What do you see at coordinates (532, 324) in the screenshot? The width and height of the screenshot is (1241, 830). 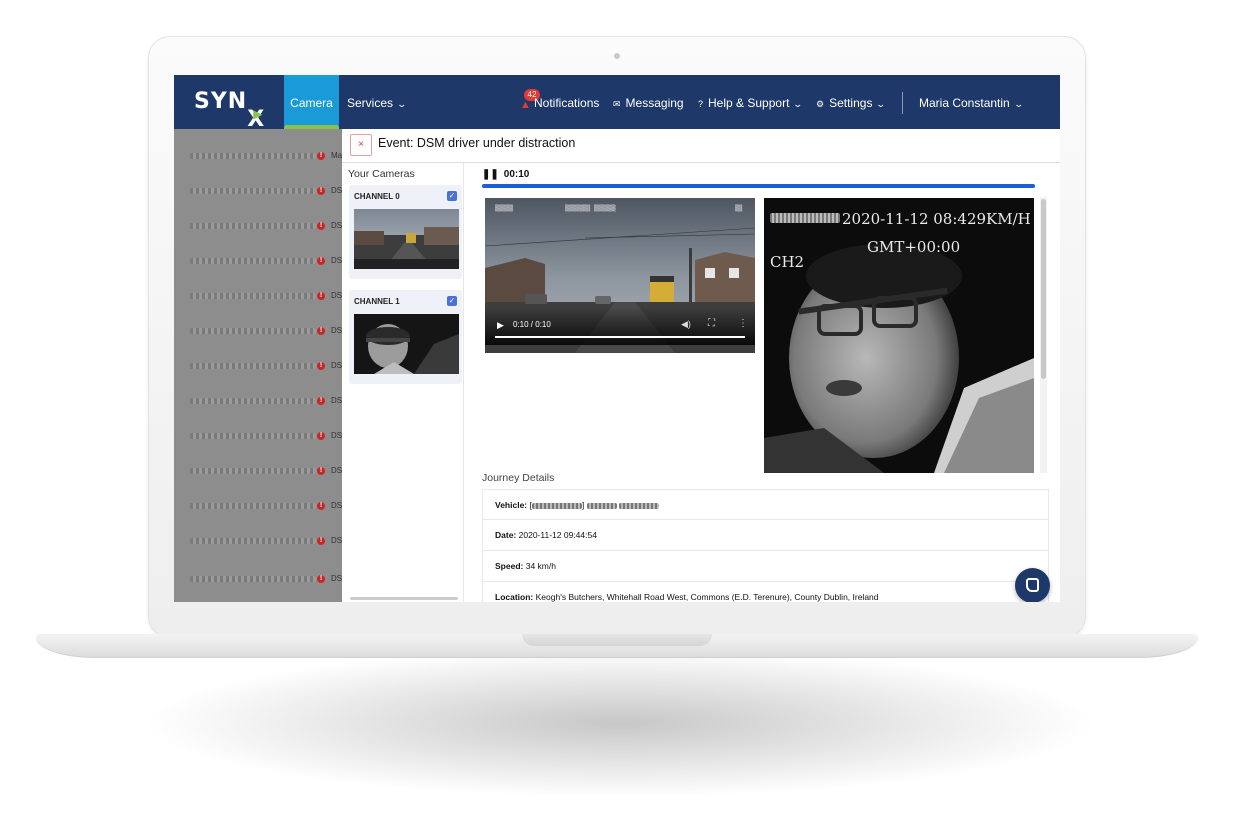 I see `video-time: 0:10 / 0:10` at bounding box center [532, 324].